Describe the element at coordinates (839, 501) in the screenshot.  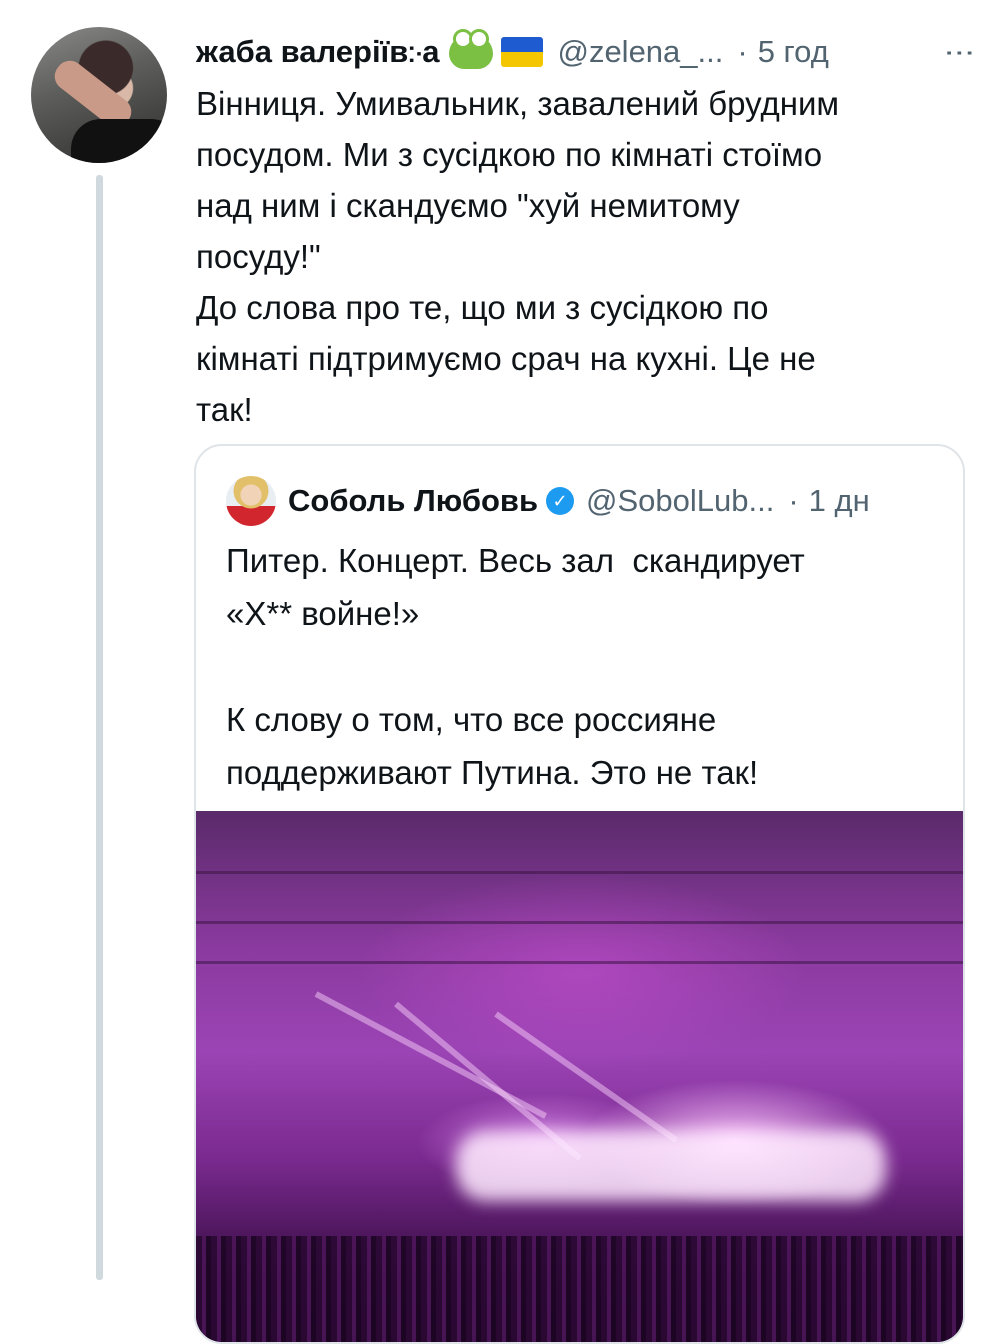
I see `quoted-tweet-time: 1 дн` at that location.